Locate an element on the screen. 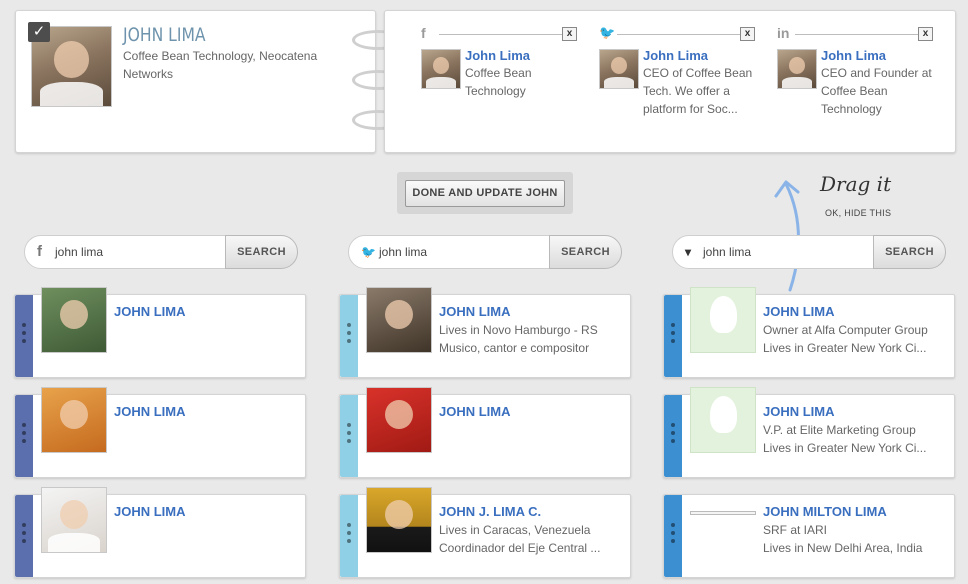  result-detail: Musico, cantor e compositor is located at coordinates (514, 348).